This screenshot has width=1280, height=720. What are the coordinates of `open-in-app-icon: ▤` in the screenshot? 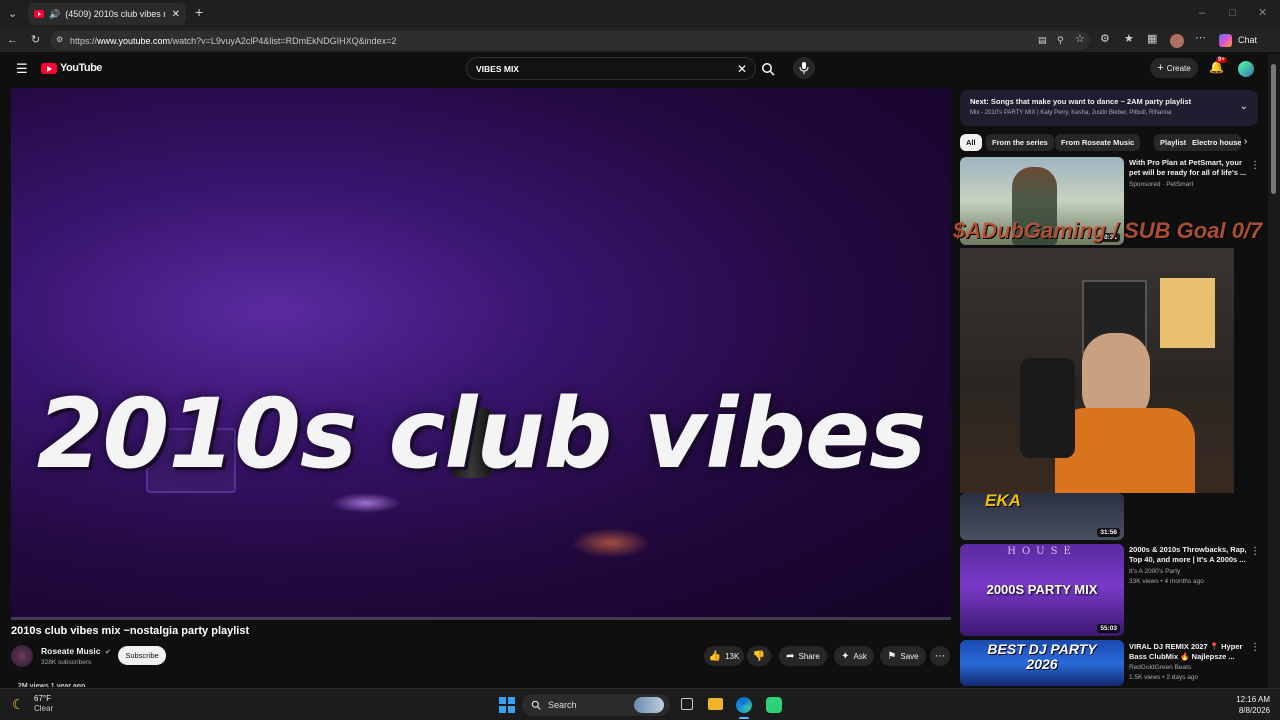 It's located at (1042, 40).